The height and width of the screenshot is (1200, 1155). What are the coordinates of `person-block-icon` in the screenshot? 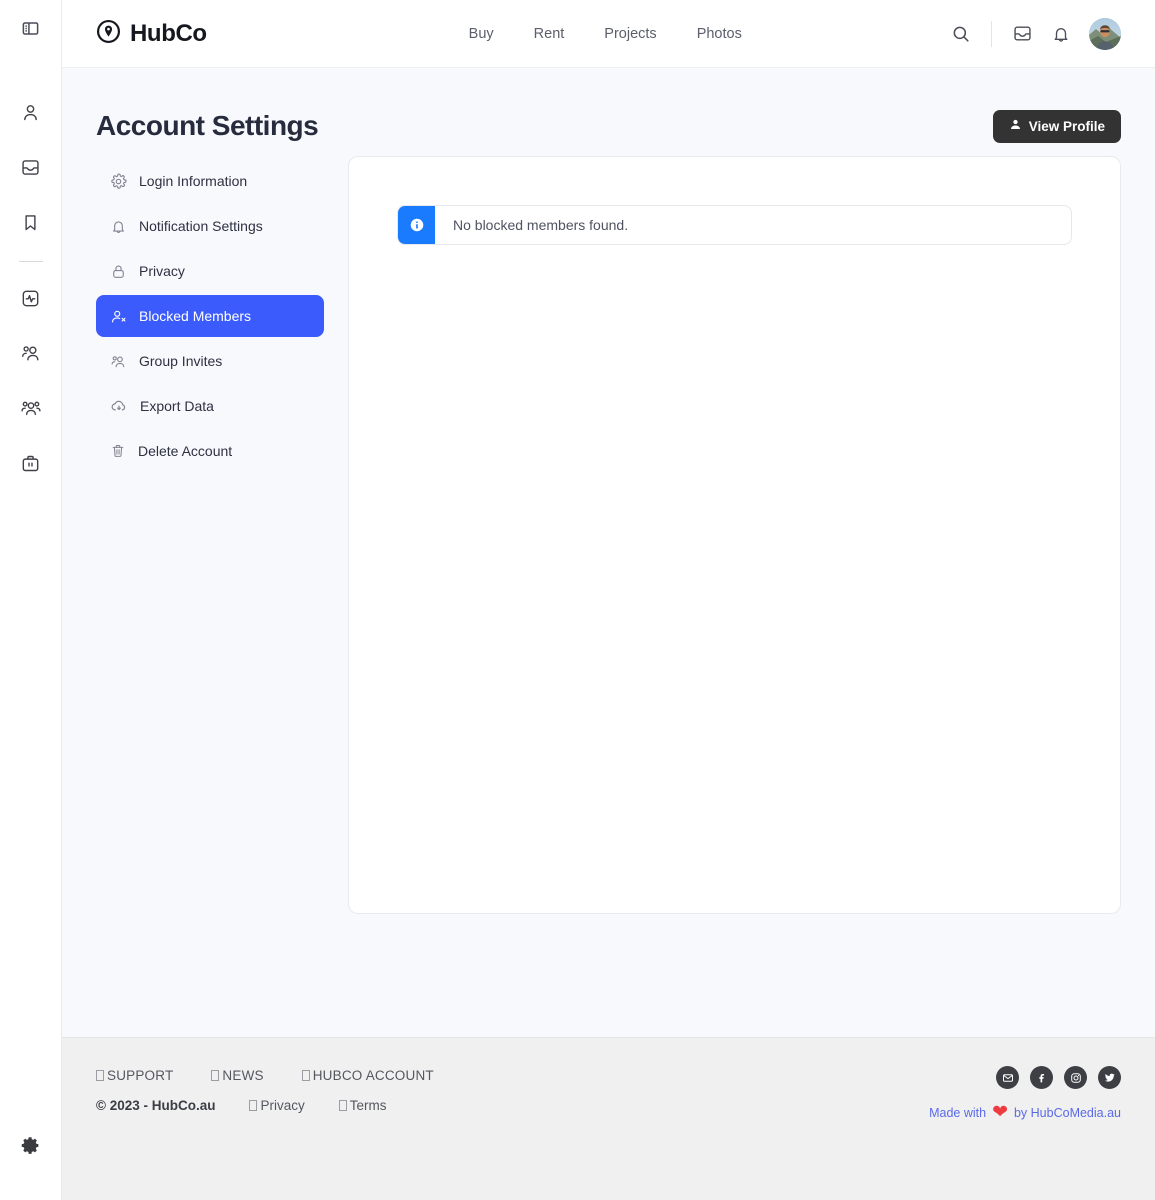 It's located at (118, 316).